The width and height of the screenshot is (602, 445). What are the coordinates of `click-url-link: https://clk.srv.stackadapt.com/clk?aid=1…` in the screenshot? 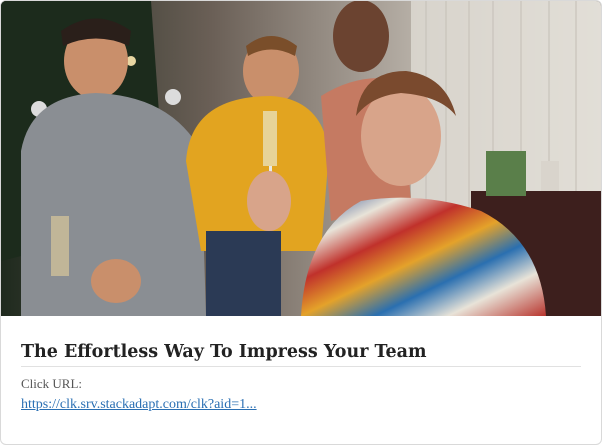 It's located at (139, 404).